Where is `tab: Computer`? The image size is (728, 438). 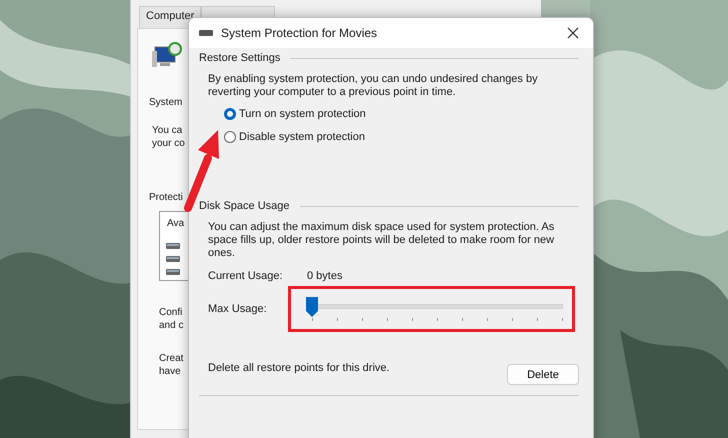 tab: Computer is located at coordinates (170, 17).